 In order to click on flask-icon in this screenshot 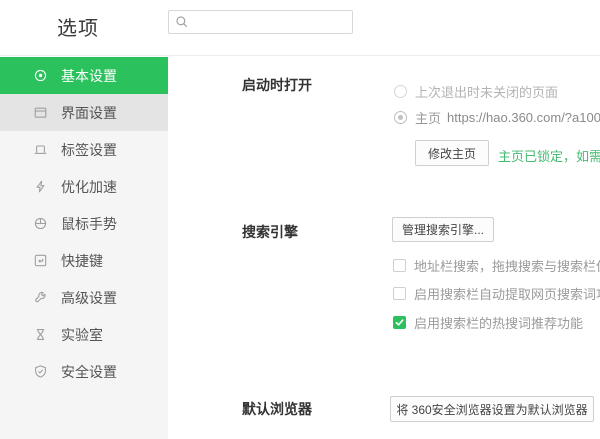, I will do `click(40, 334)`.